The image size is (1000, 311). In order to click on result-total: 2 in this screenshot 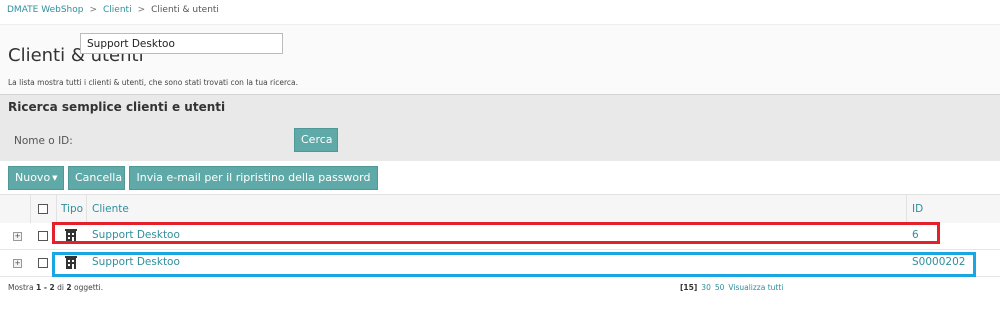, I will do `click(69, 287)`.